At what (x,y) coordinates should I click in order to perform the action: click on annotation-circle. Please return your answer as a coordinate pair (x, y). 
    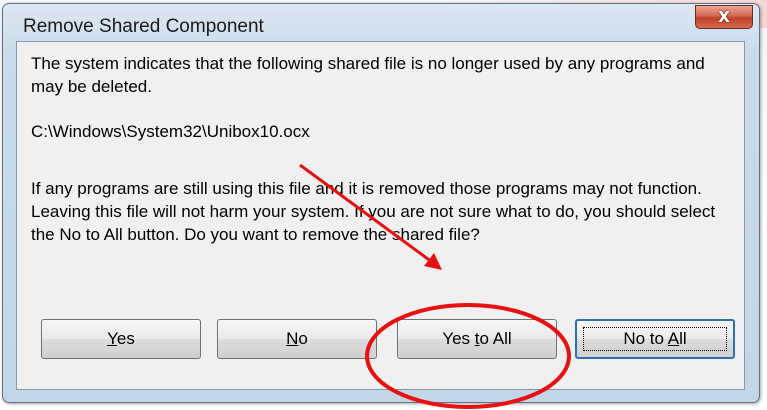
    Looking at the image, I should click on (468, 356).